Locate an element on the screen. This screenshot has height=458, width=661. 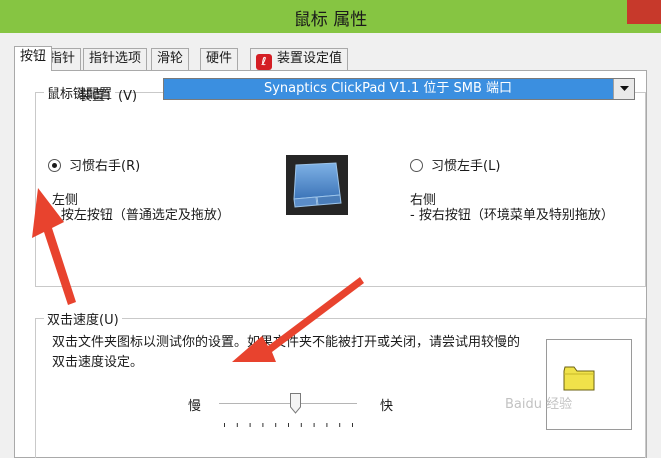
slider-ticks is located at coordinates (288, 425).